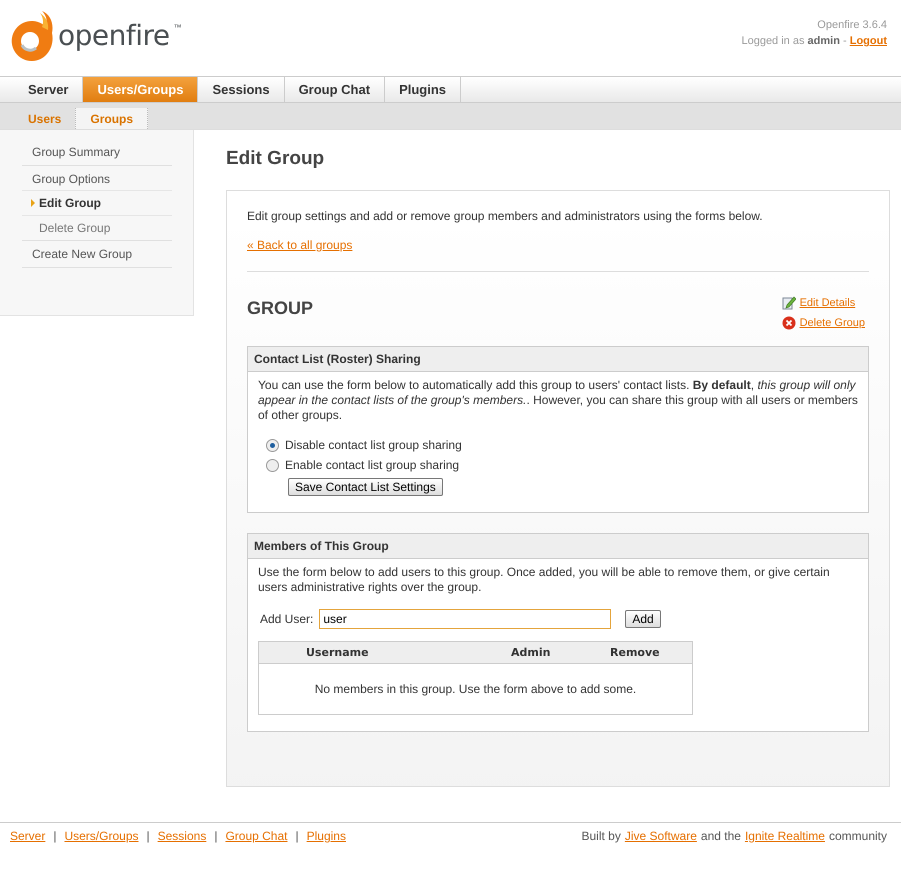  I want to click on nav-tab: Users/Groups, so click(140, 89).